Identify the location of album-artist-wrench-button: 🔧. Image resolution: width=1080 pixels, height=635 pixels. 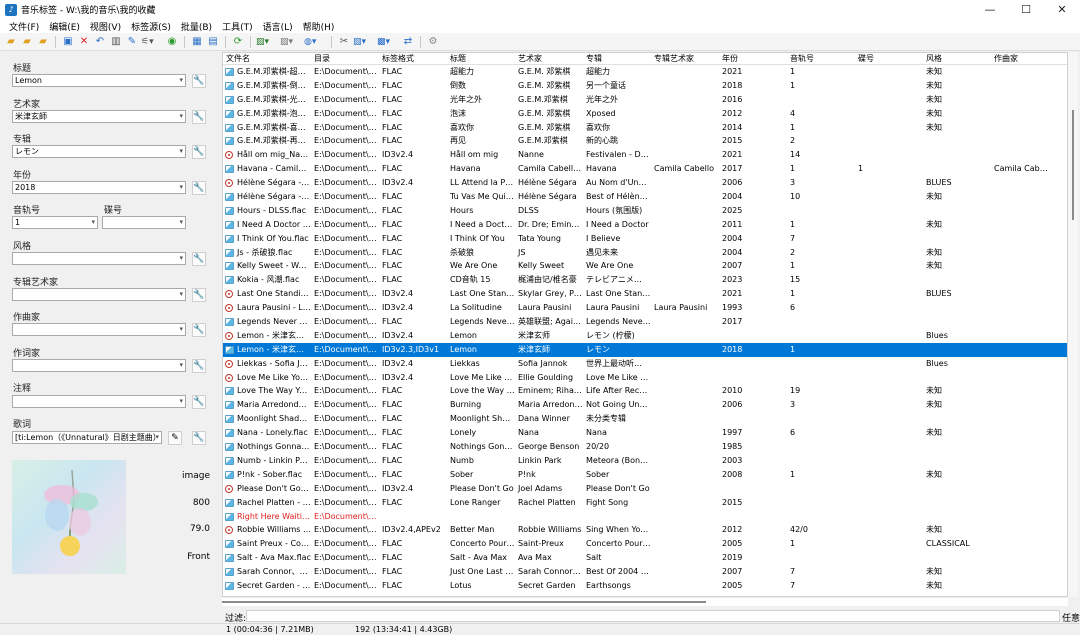
(199, 295).